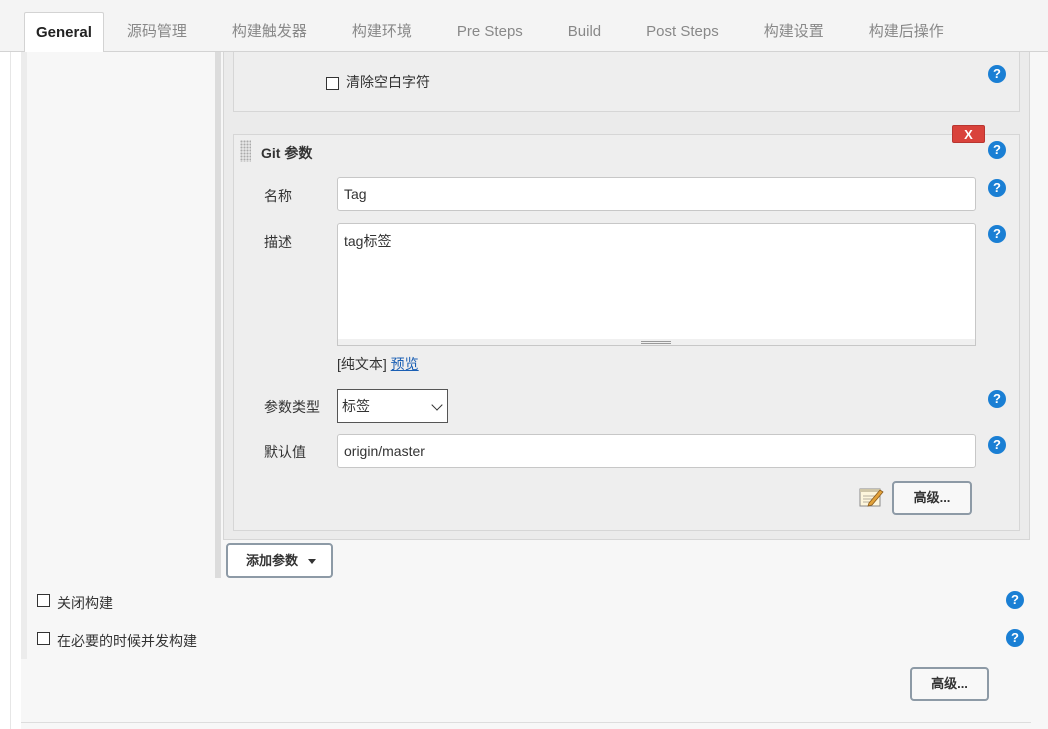 The image size is (1048, 729). Describe the element at coordinates (127, 641) in the screenshot. I see `concurrent-build-label: 在必要的时候并发构建` at that location.